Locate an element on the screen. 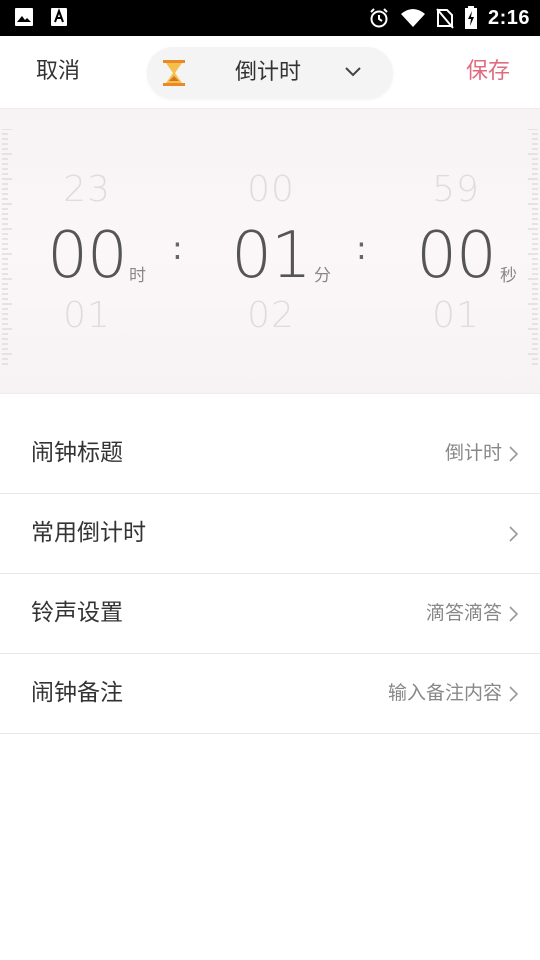 The image size is (540, 960). settings-row-ringtone: 铃声设置 滴答滴答 is located at coordinates (270, 614).